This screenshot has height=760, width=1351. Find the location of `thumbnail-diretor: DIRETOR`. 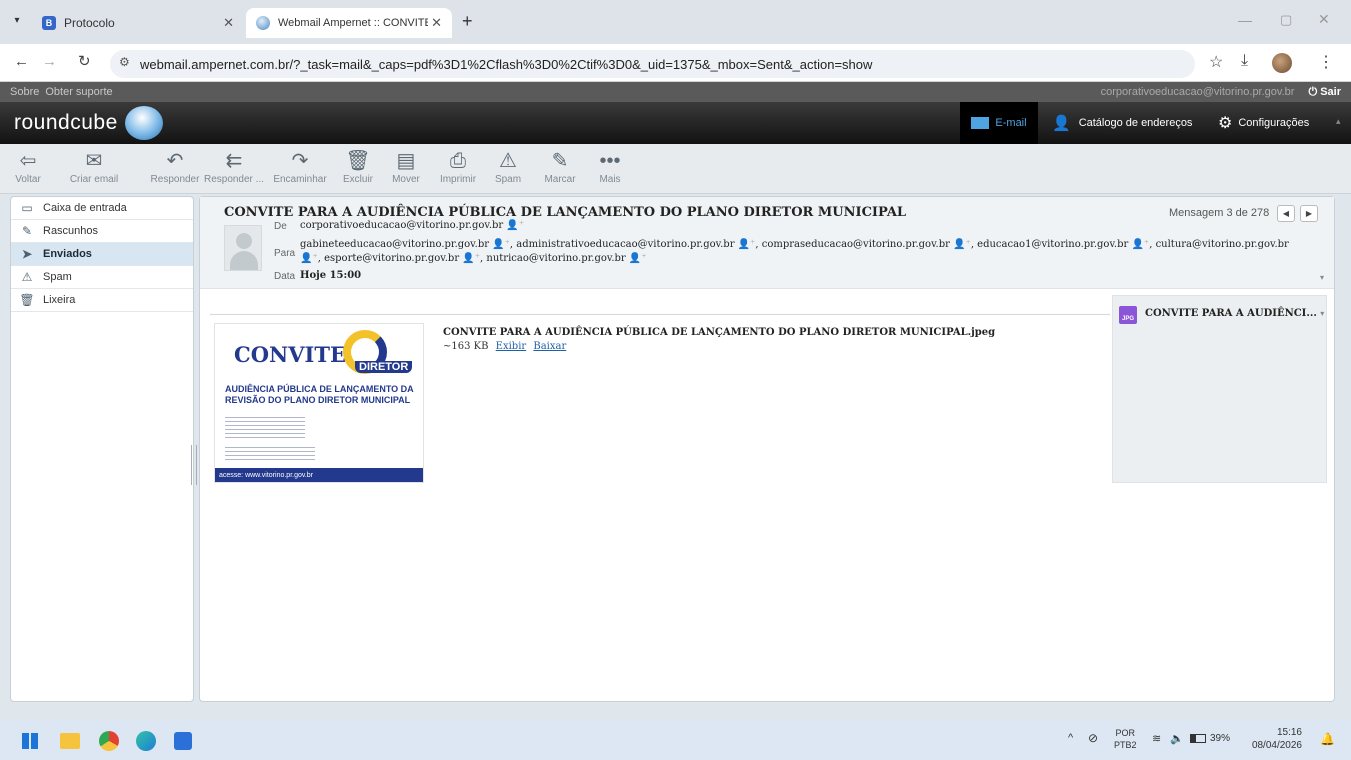

thumbnail-diretor: DIRETOR is located at coordinates (384, 367).